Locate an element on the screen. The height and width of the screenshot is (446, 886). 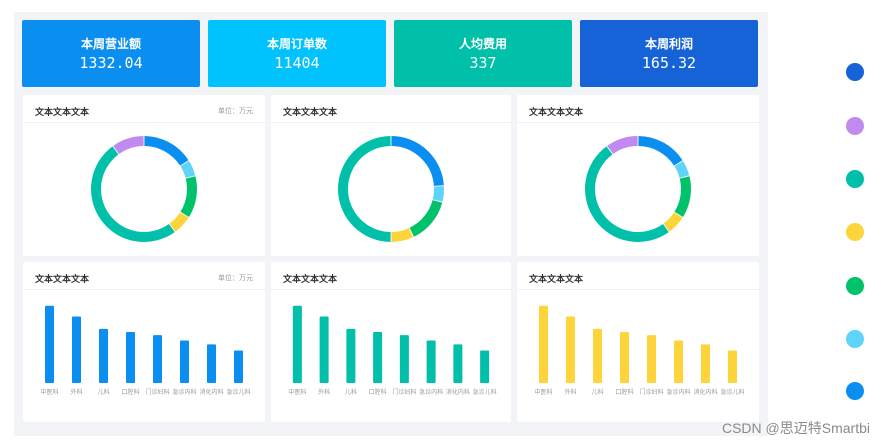
palette-swatch-dark-blue is located at coordinates (855, 72).